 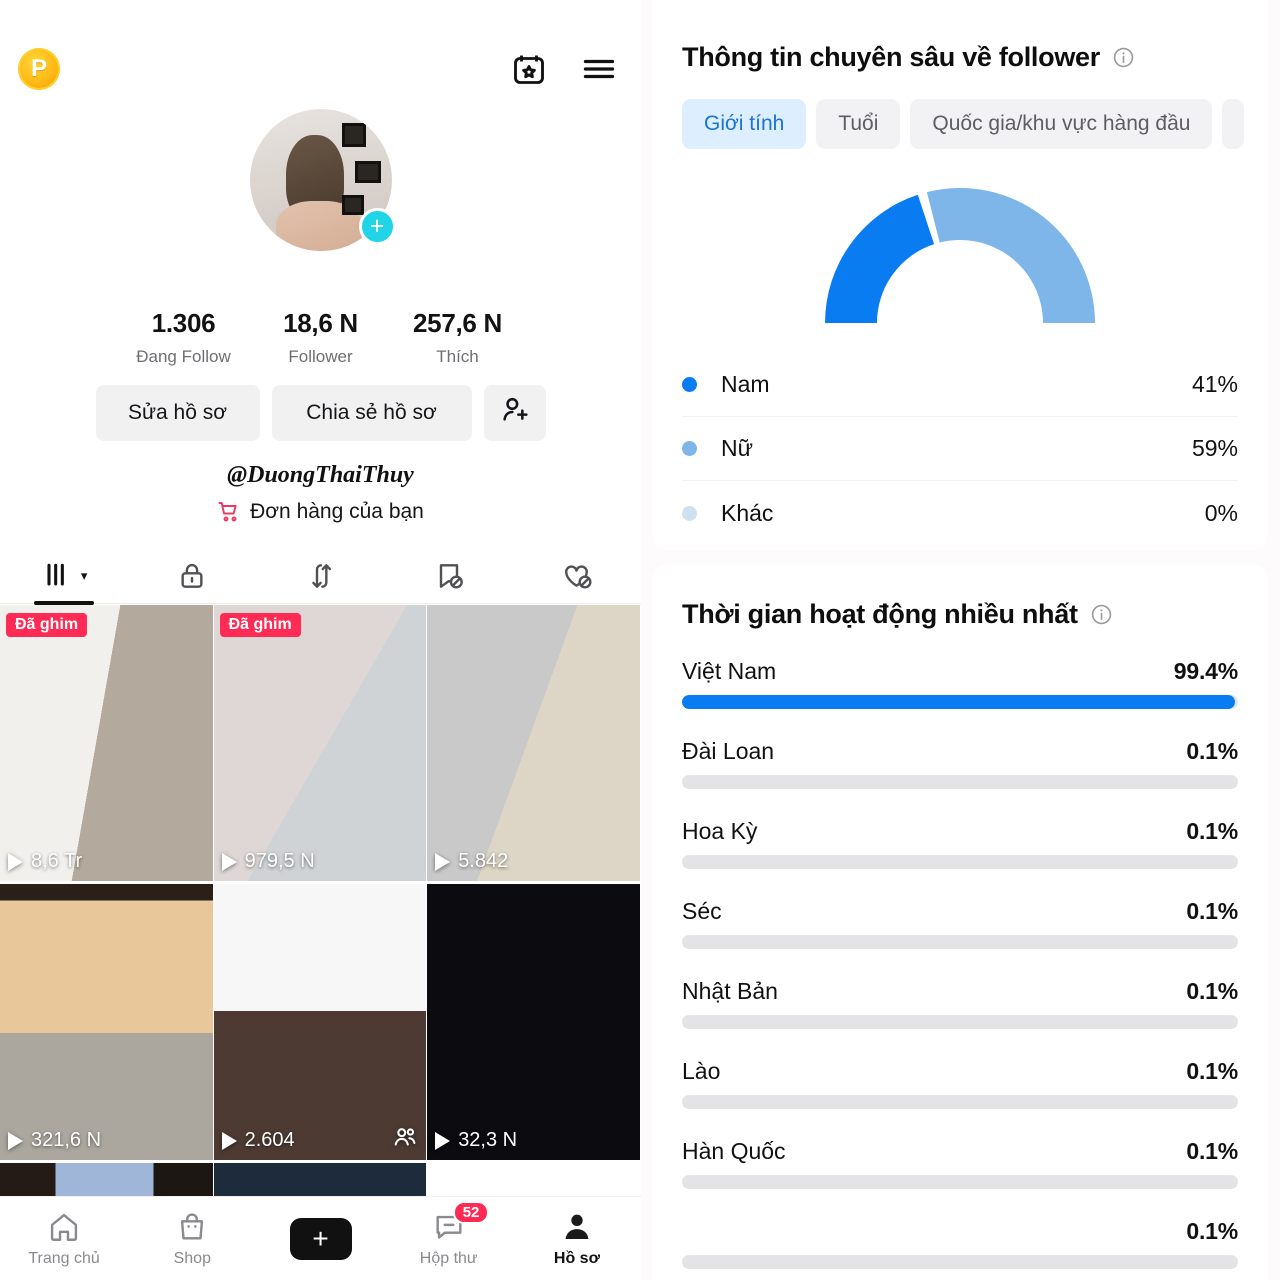 What do you see at coordinates (192, 1239) in the screenshot?
I see `nav-item-shop: Shop` at bounding box center [192, 1239].